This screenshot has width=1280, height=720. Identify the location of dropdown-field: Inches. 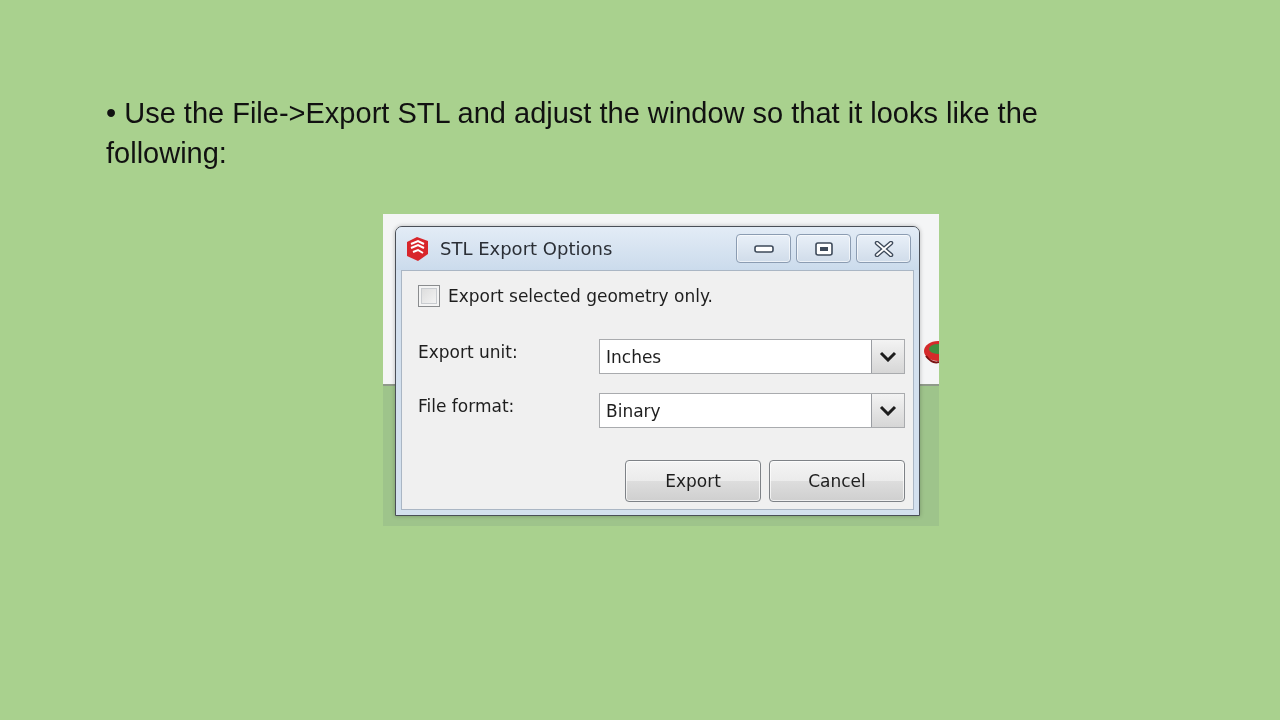
(752, 356).